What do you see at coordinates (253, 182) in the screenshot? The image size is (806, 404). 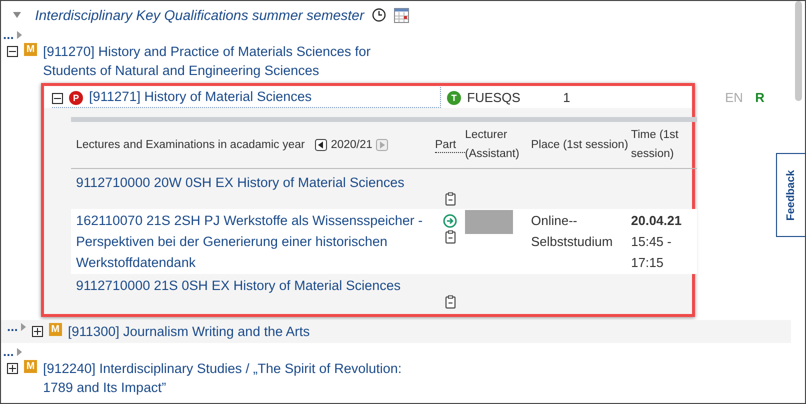 I see `course-link: 9112710000 20W 0SH EX History of Material Sciences` at bounding box center [253, 182].